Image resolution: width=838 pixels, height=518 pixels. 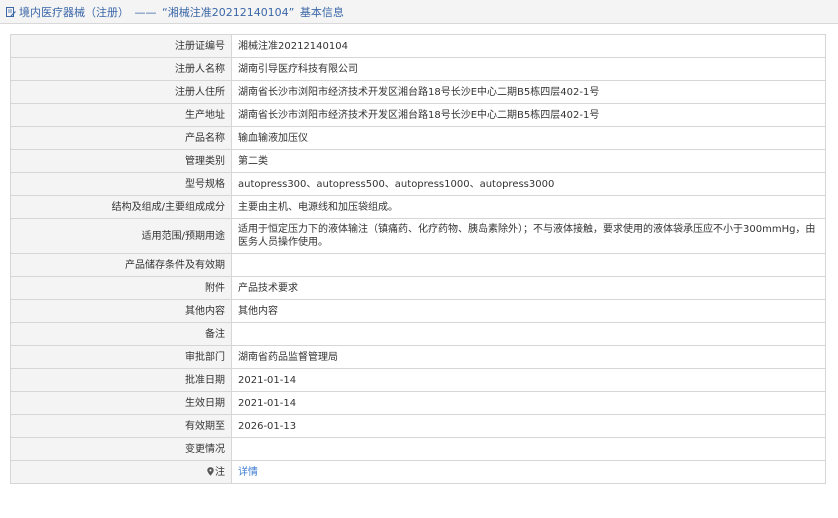 What do you see at coordinates (121, 403) in the screenshot?
I see `row-label: 生效日期` at bounding box center [121, 403].